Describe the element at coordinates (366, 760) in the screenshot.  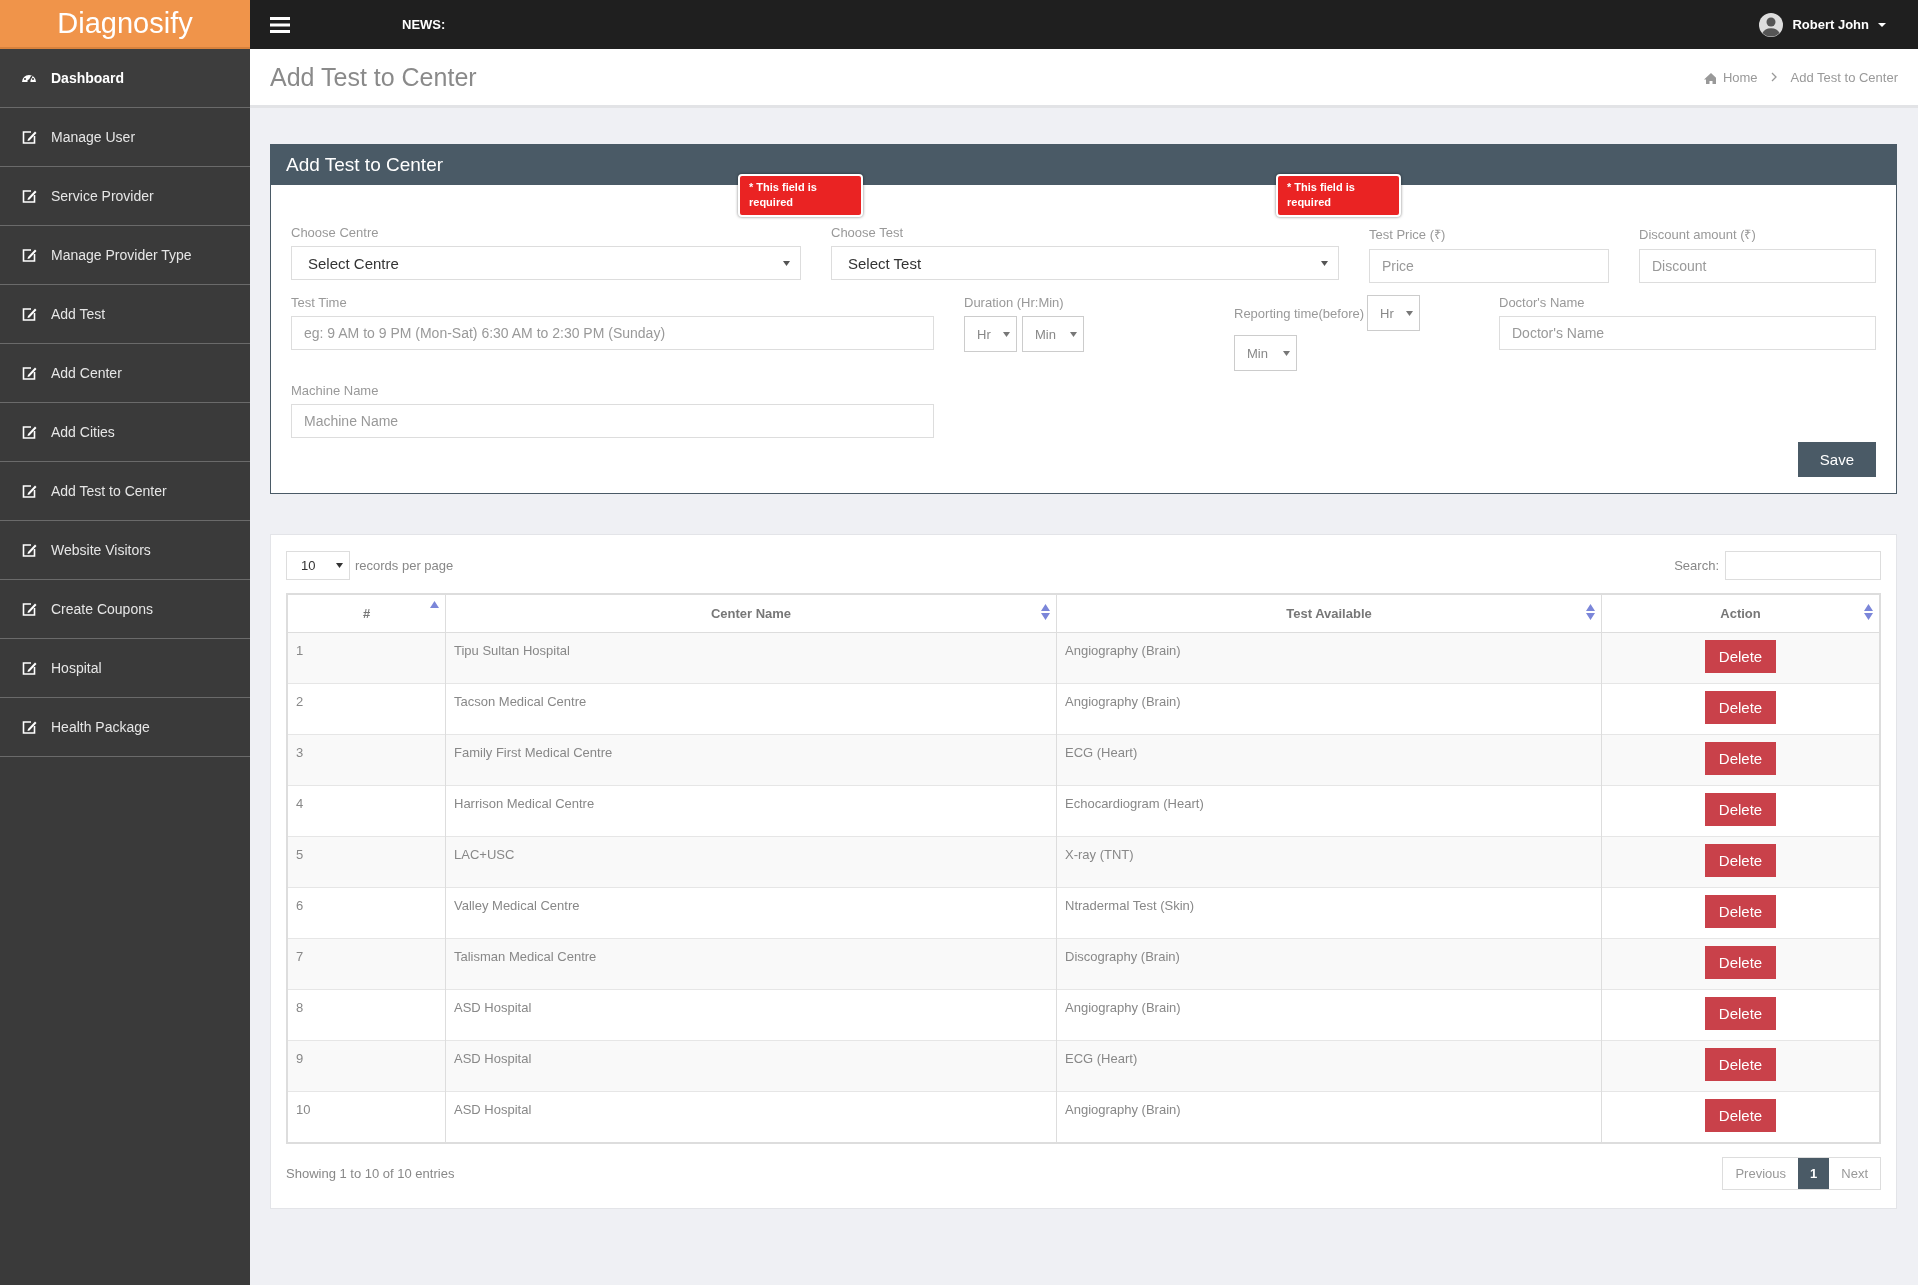
I see `table-cell: 3` at that location.